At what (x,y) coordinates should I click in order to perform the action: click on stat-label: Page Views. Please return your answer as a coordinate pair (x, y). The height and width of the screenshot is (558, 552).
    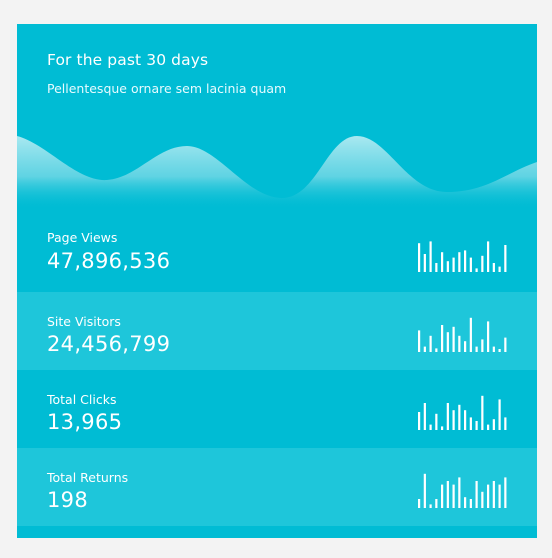
    Looking at the image, I should click on (82, 237).